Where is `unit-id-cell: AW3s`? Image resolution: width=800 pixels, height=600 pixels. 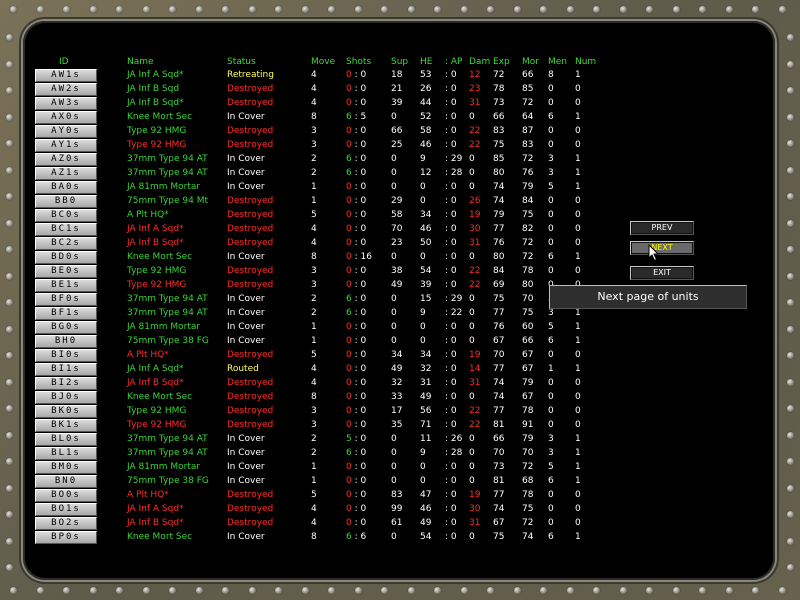 unit-id-cell: AW3s is located at coordinates (81, 103).